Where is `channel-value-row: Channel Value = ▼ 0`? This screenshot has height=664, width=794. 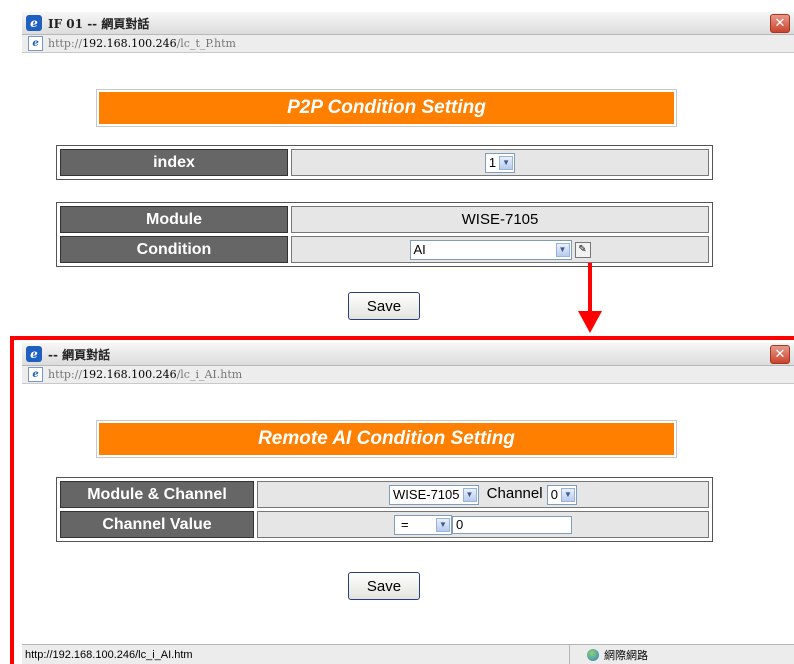
channel-value-row: Channel Value = ▼ 0 is located at coordinates (384, 524).